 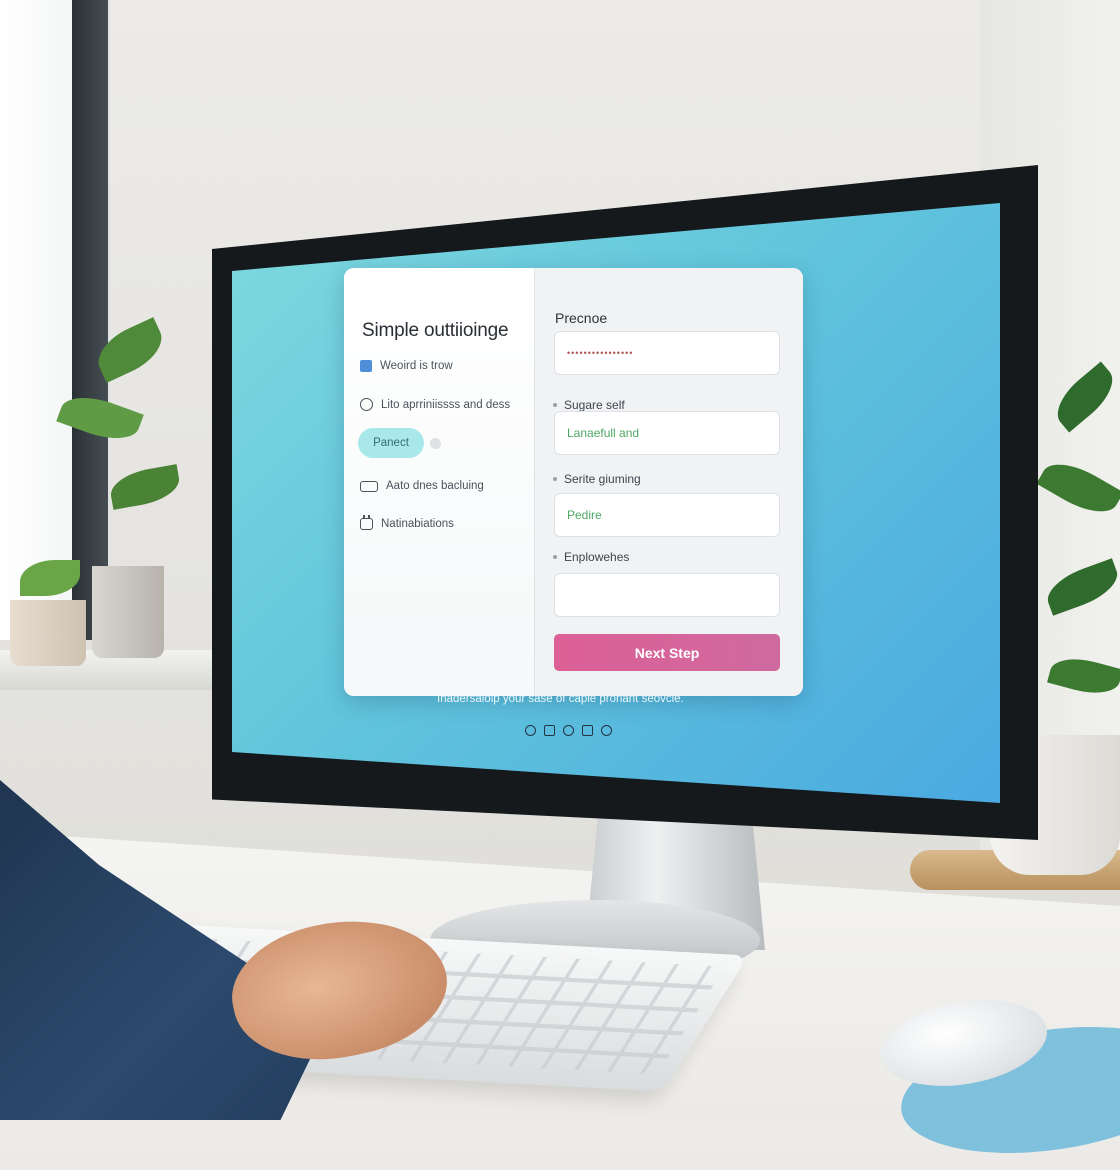 What do you see at coordinates (416, 366) in the screenshot?
I see `sidebar-item-label: Weoird is trow` at bounding box center [416, 366].